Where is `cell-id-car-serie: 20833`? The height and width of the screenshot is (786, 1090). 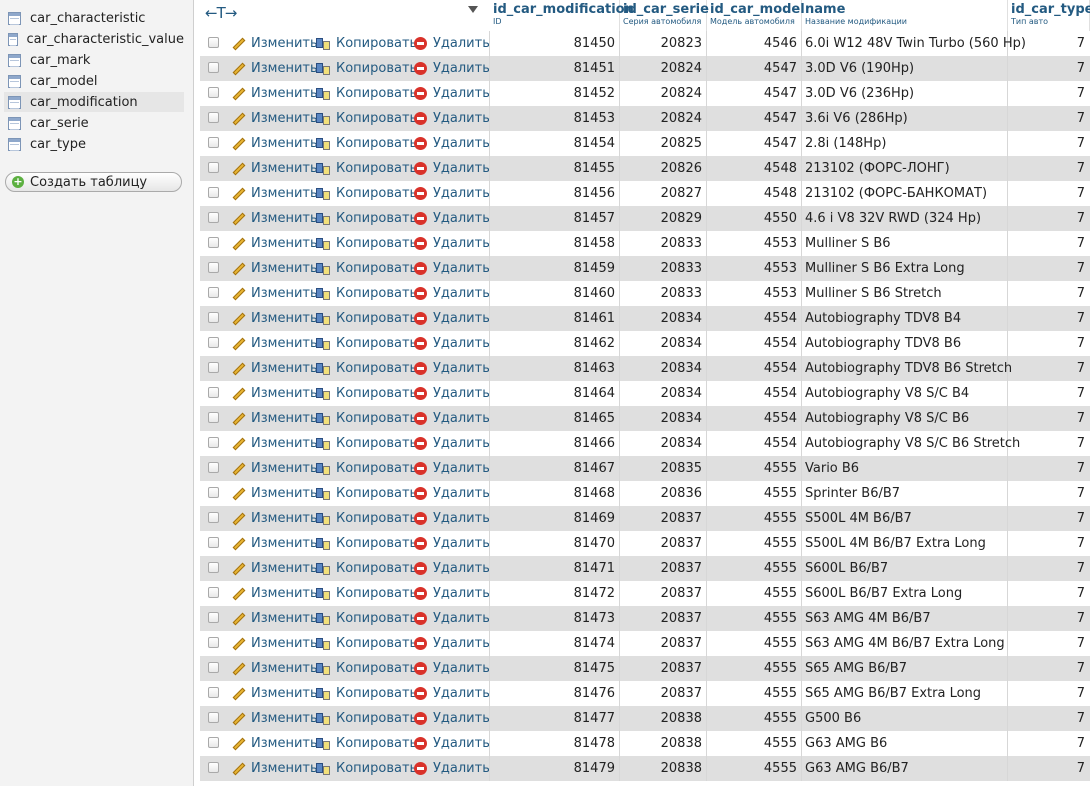 cell-id-car-serie: 20833 is located at coordinates (661, 293).